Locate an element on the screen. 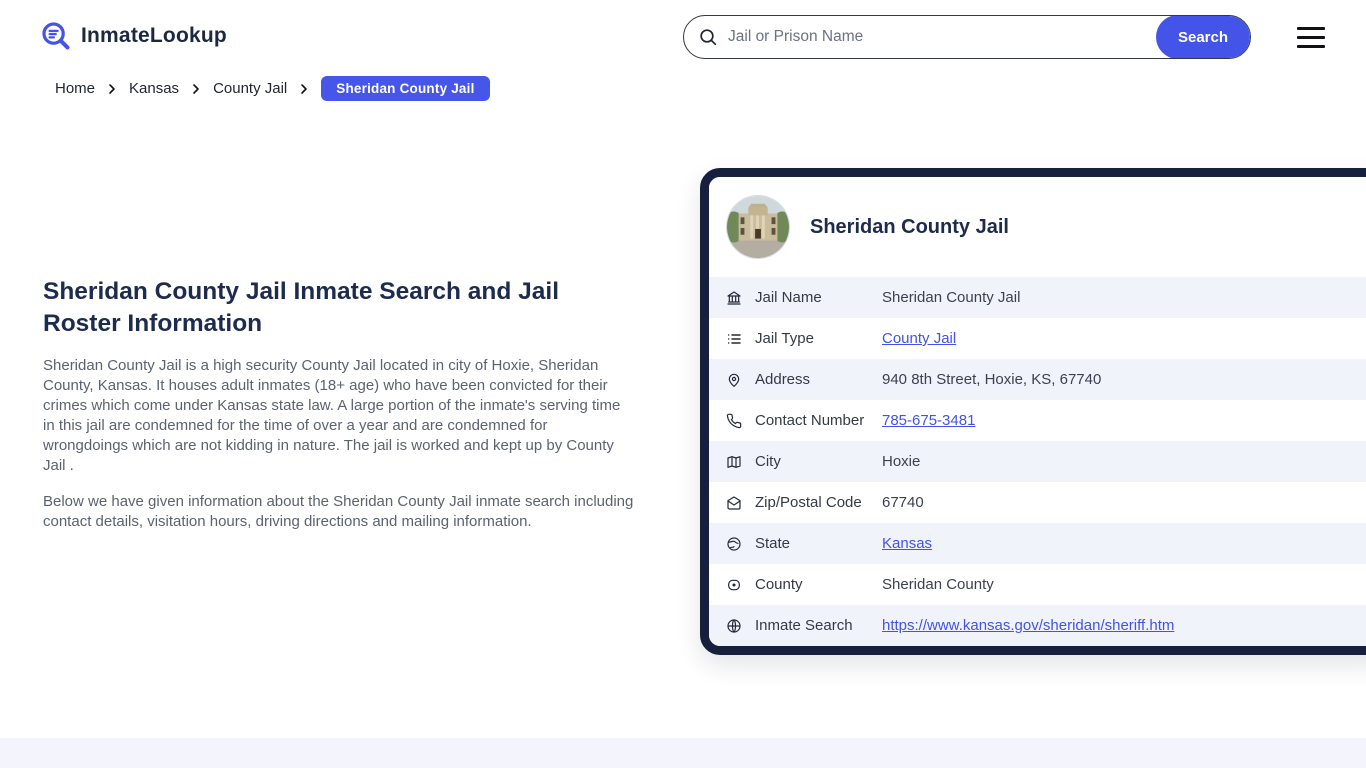 This screenshot has width=1366, height=768. card-header: Sheridan County Jail is located at coordinates (1037, 227).